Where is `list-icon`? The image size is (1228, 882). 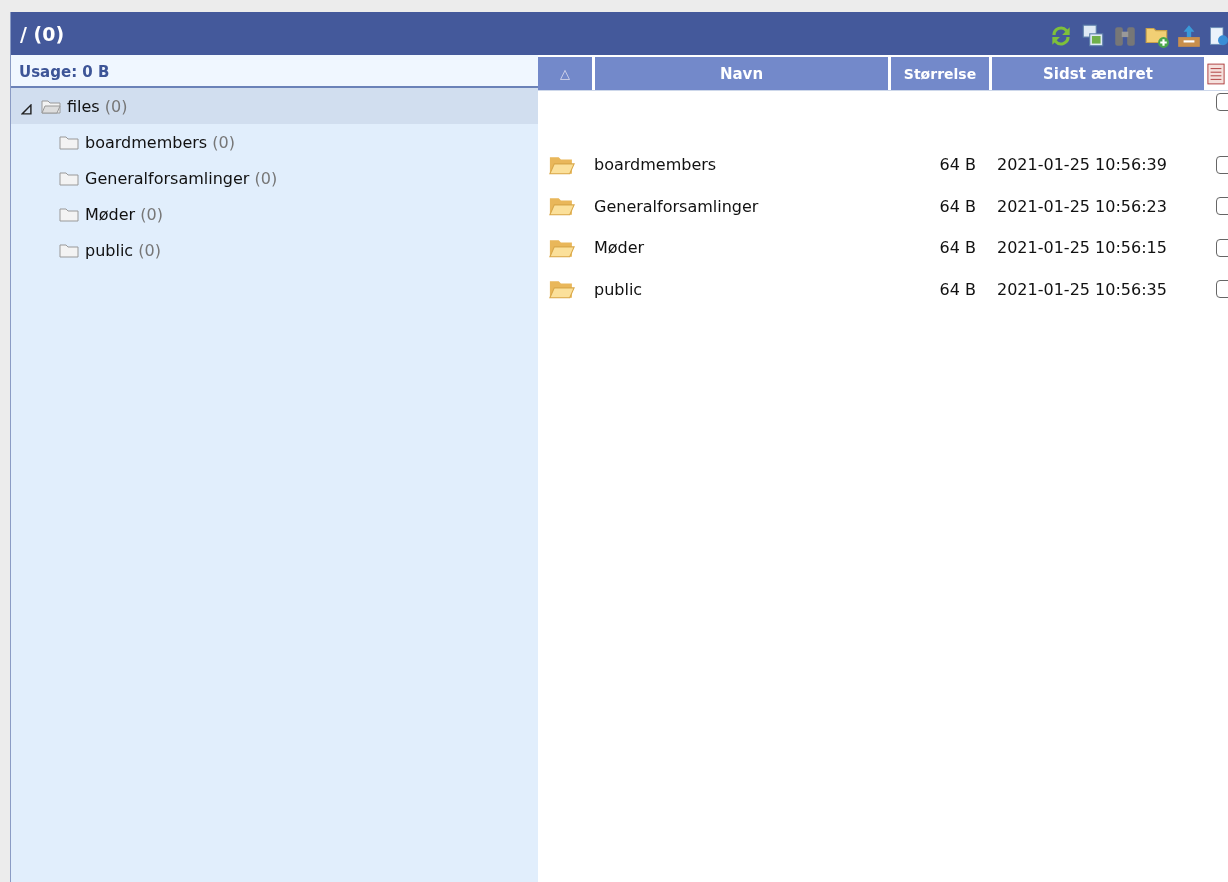
list-icon is located at coordinates (1216, 73).